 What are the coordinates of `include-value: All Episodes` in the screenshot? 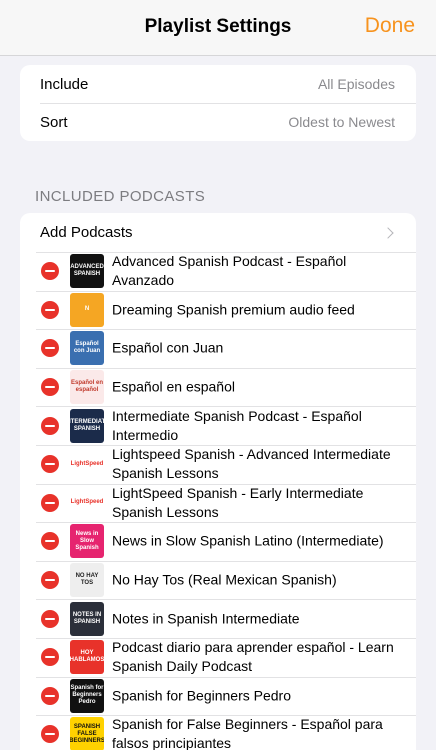 It's located at (356, 84).